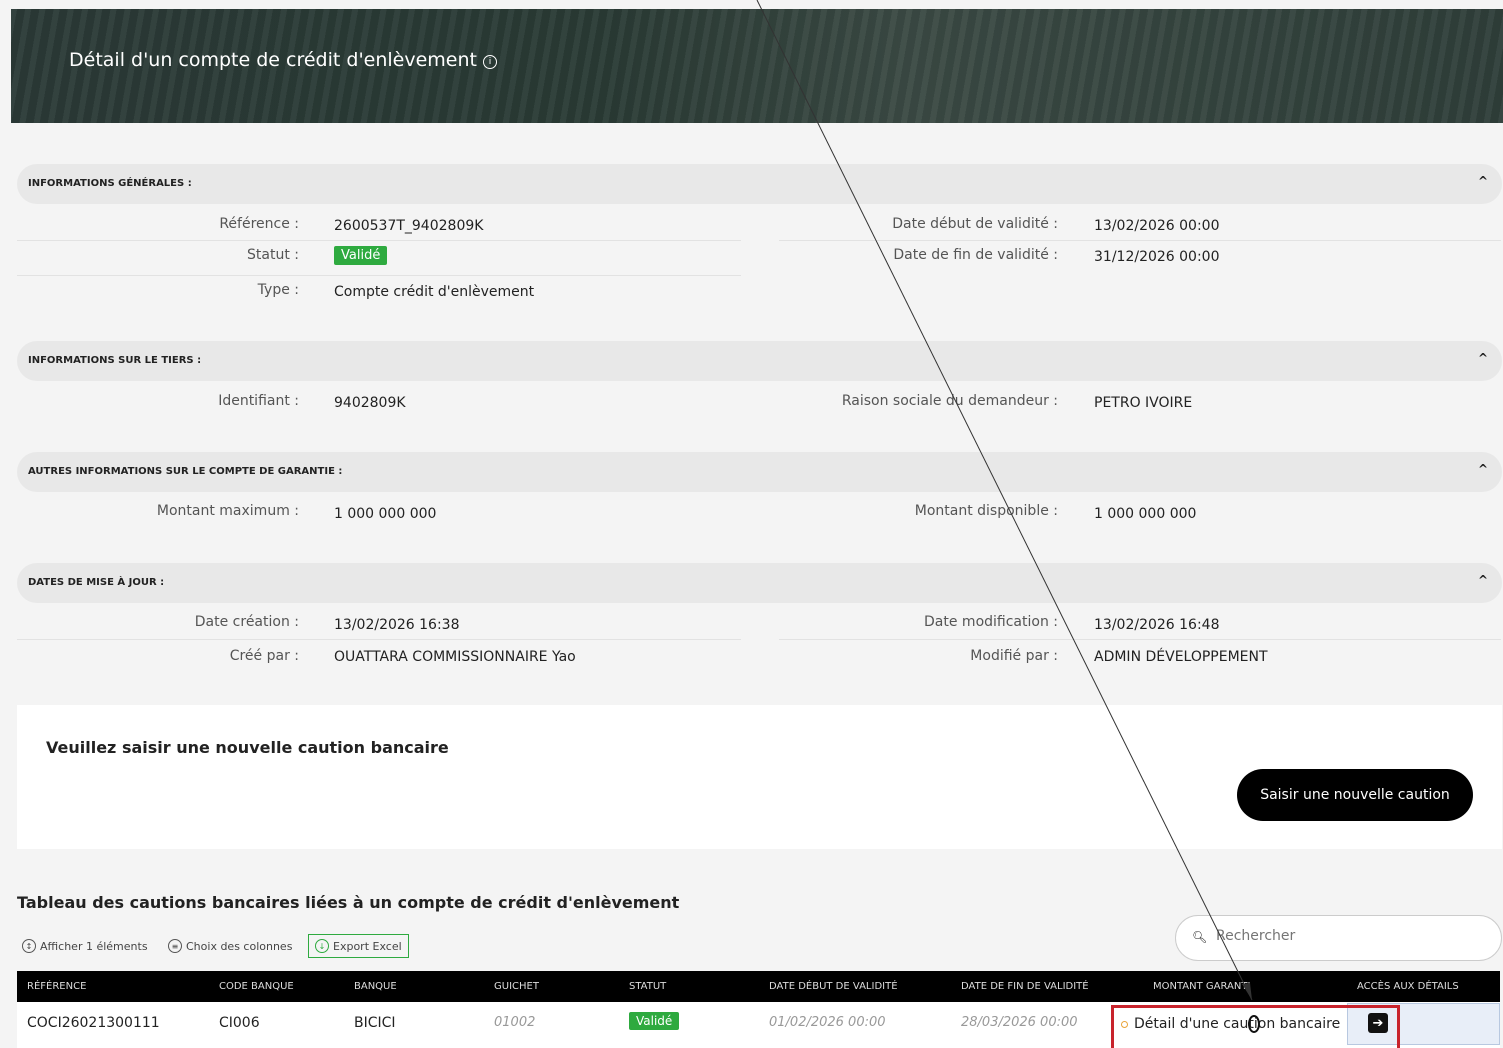 This screenshot has height=1048, width=1503. What do you see at coordinates (759, 184) in the screenshot?
I see `section-general-header: INFORMATIONS GÉNÉRALES : ^` at bounding box center [759, 184].